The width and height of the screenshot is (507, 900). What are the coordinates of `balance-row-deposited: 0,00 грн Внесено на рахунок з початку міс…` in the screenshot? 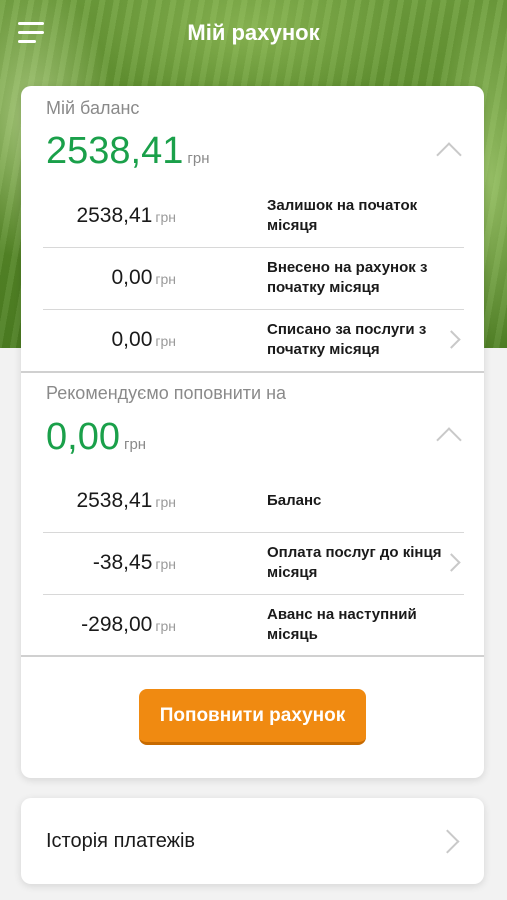 It's located at (253, 278).